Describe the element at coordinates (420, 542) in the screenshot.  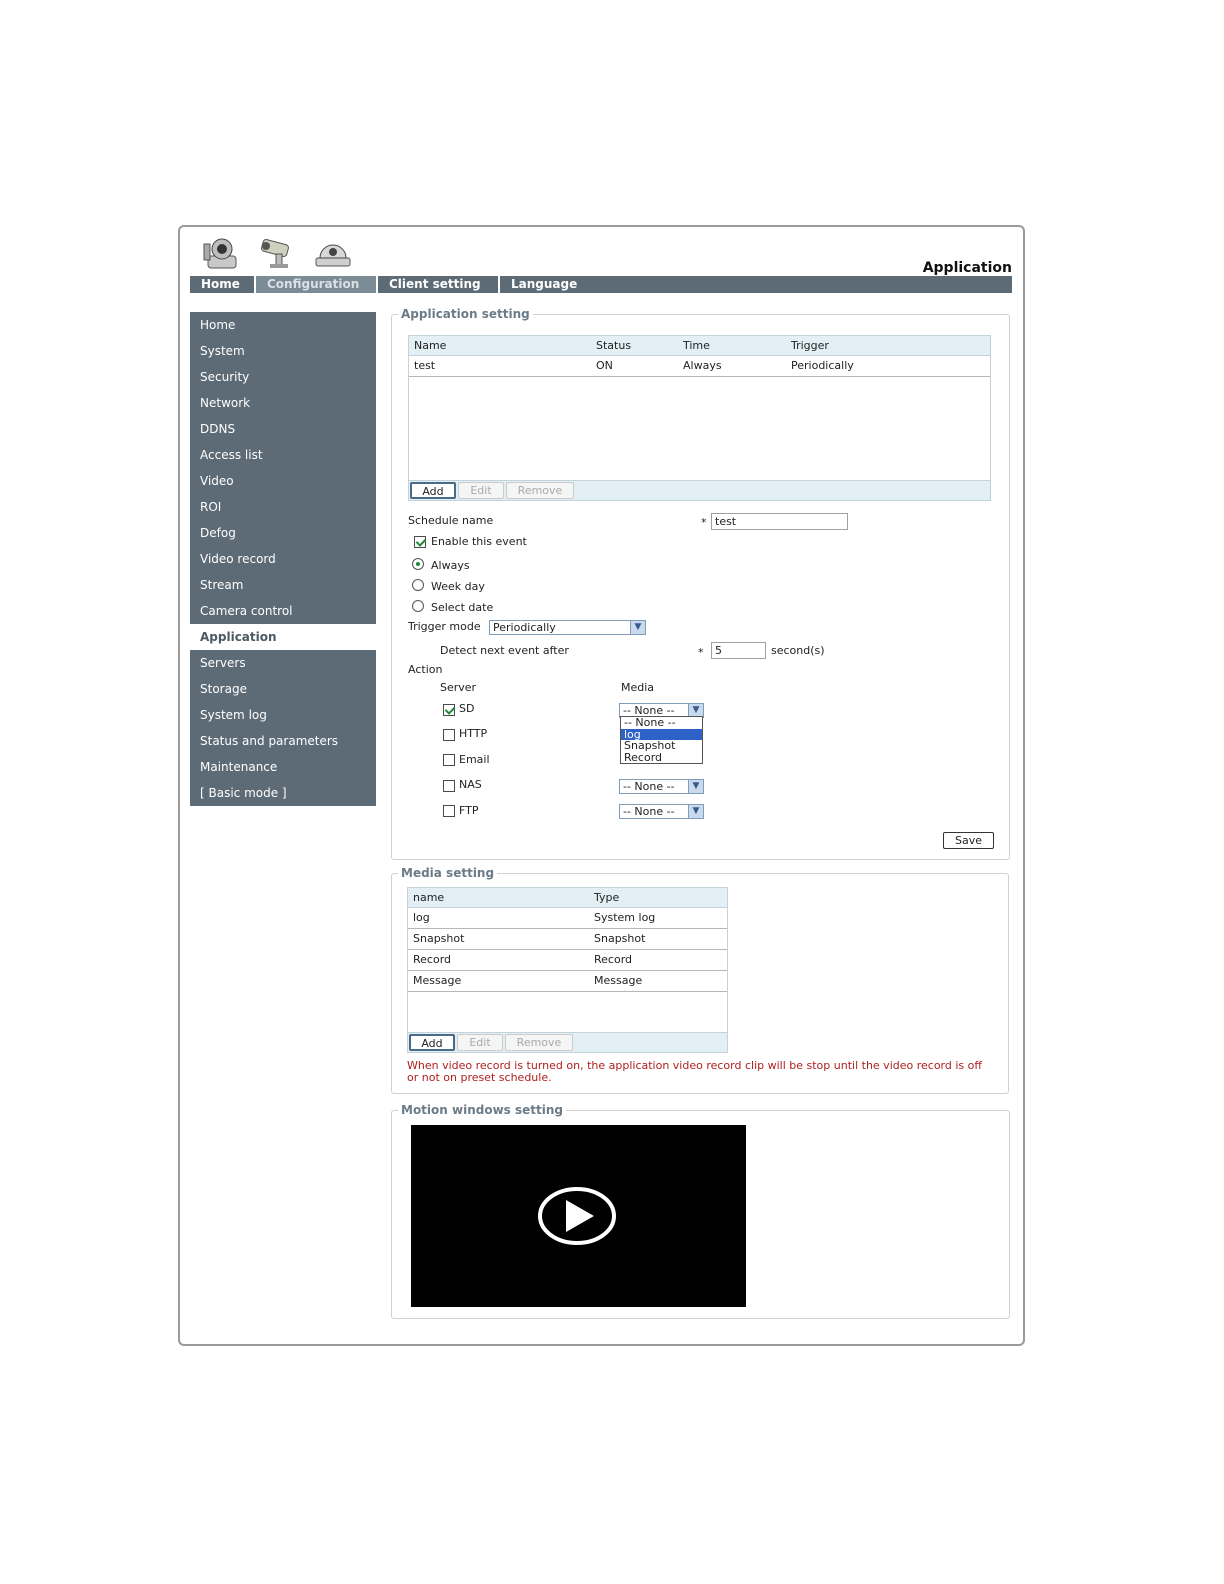
I see `enable-event-checkbox` at that location.